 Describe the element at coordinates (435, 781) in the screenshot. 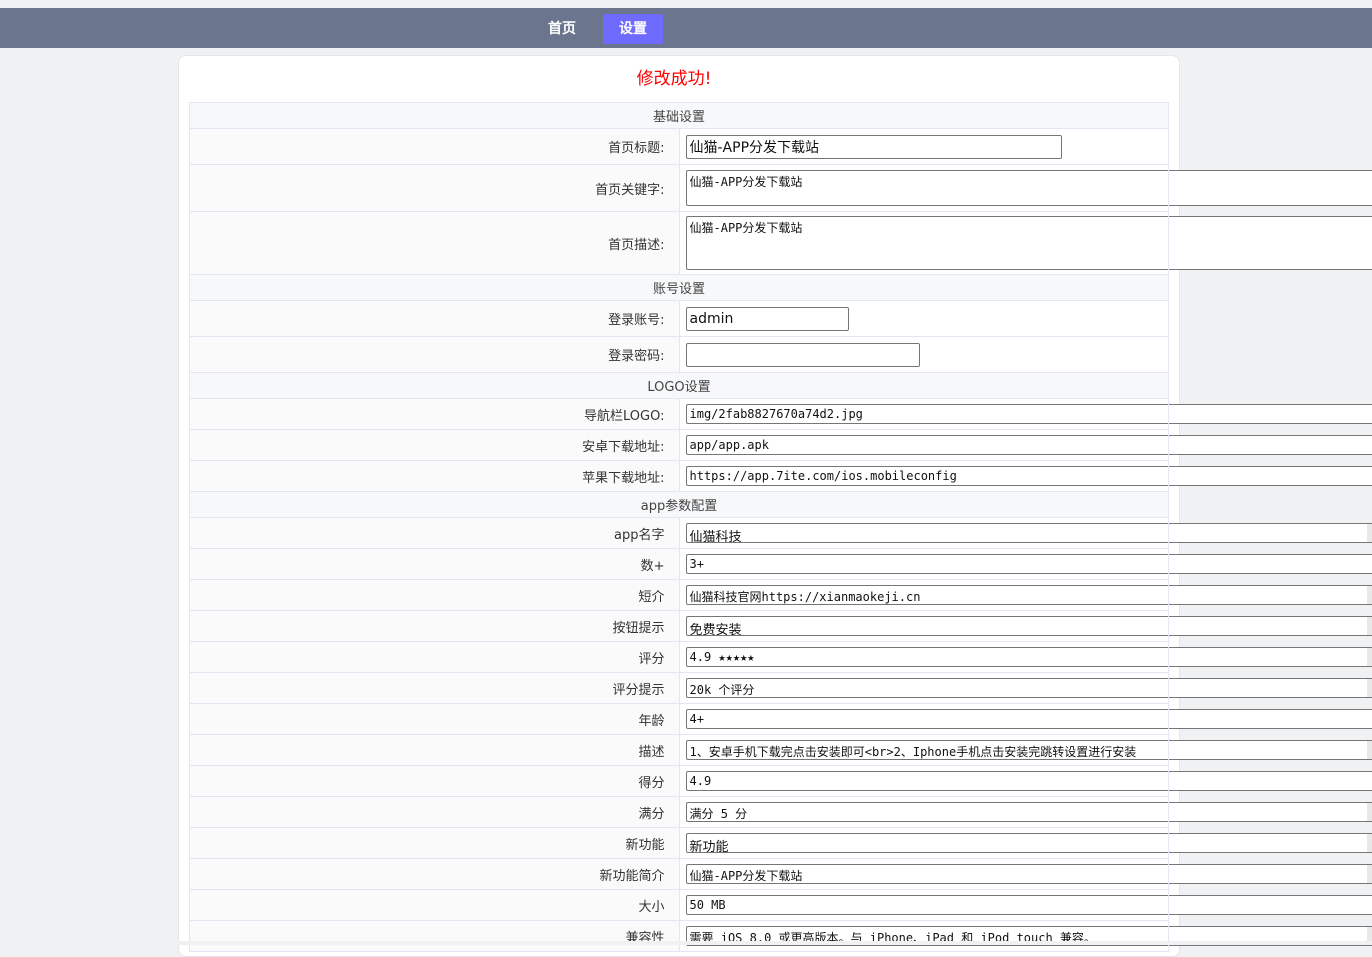

I see `app-score-label: 得分` at that location.